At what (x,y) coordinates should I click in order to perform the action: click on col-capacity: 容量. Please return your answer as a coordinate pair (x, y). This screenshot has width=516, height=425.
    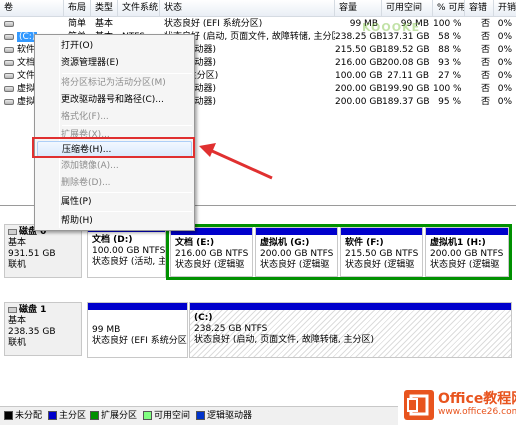
    Looking at the image, I should click on (358, 8).